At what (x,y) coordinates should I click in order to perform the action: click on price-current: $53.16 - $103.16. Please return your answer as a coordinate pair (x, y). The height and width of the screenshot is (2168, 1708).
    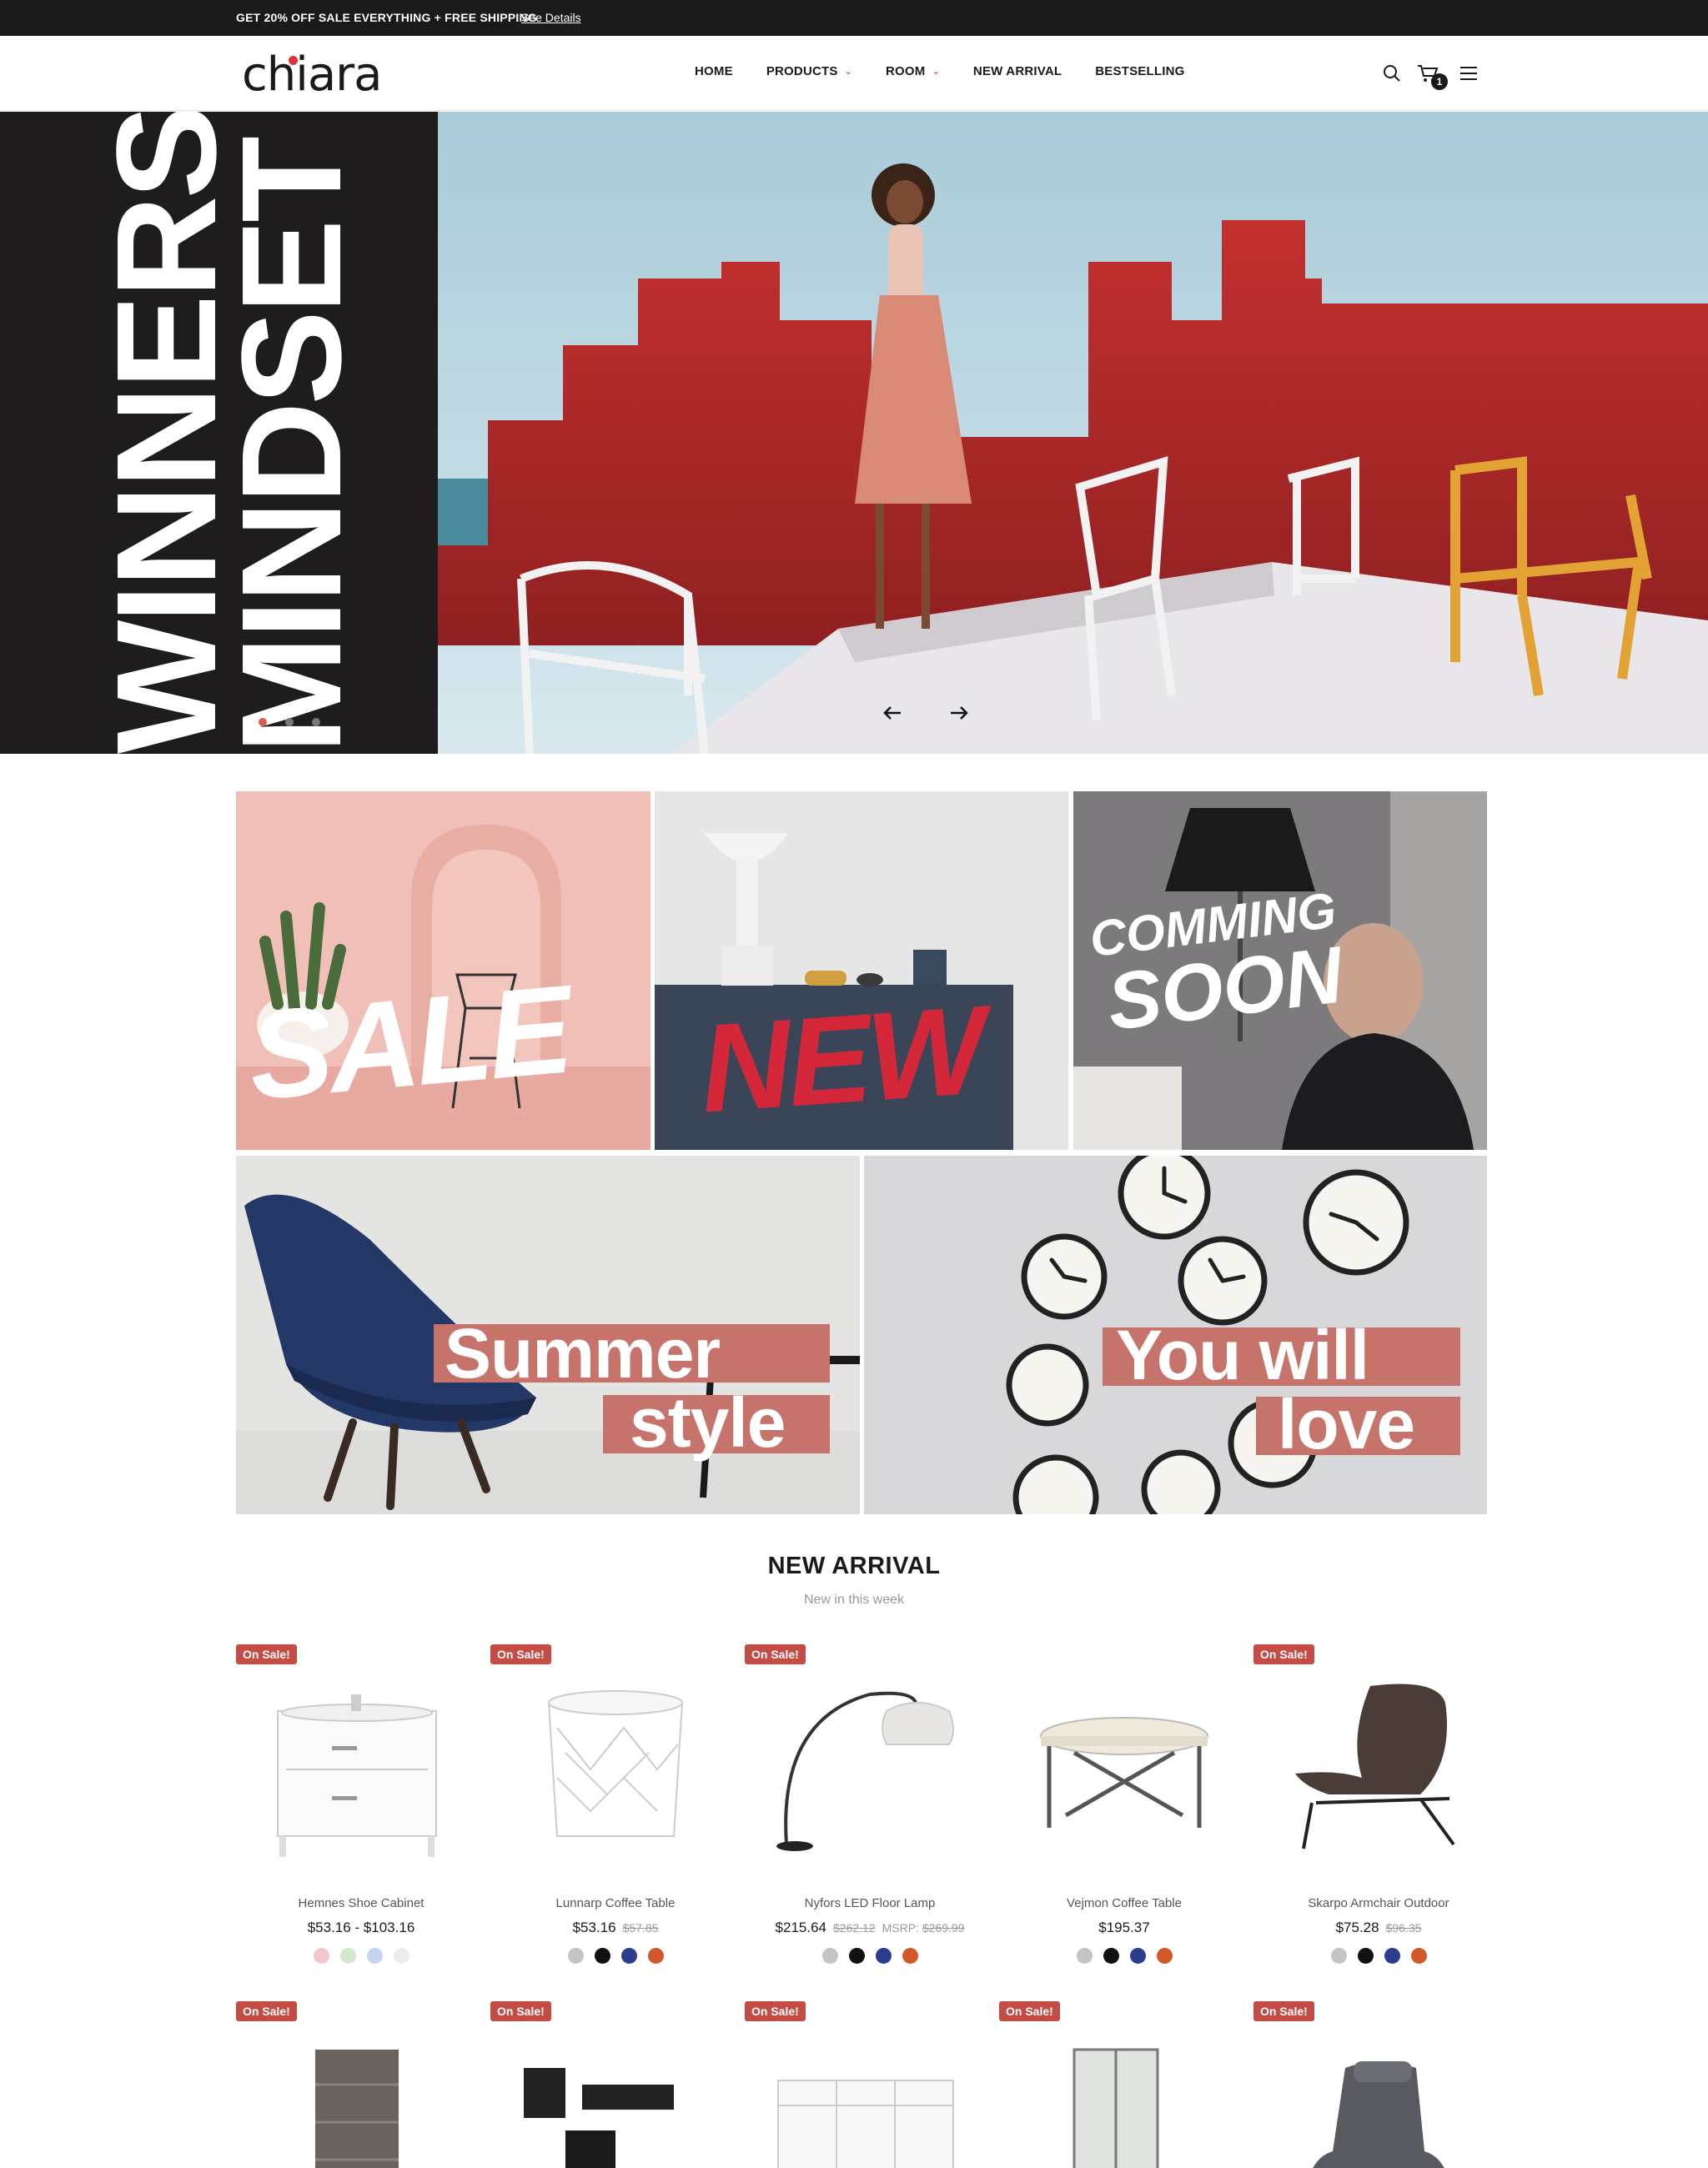
    Looking at the image, I should click on (361, 1927).